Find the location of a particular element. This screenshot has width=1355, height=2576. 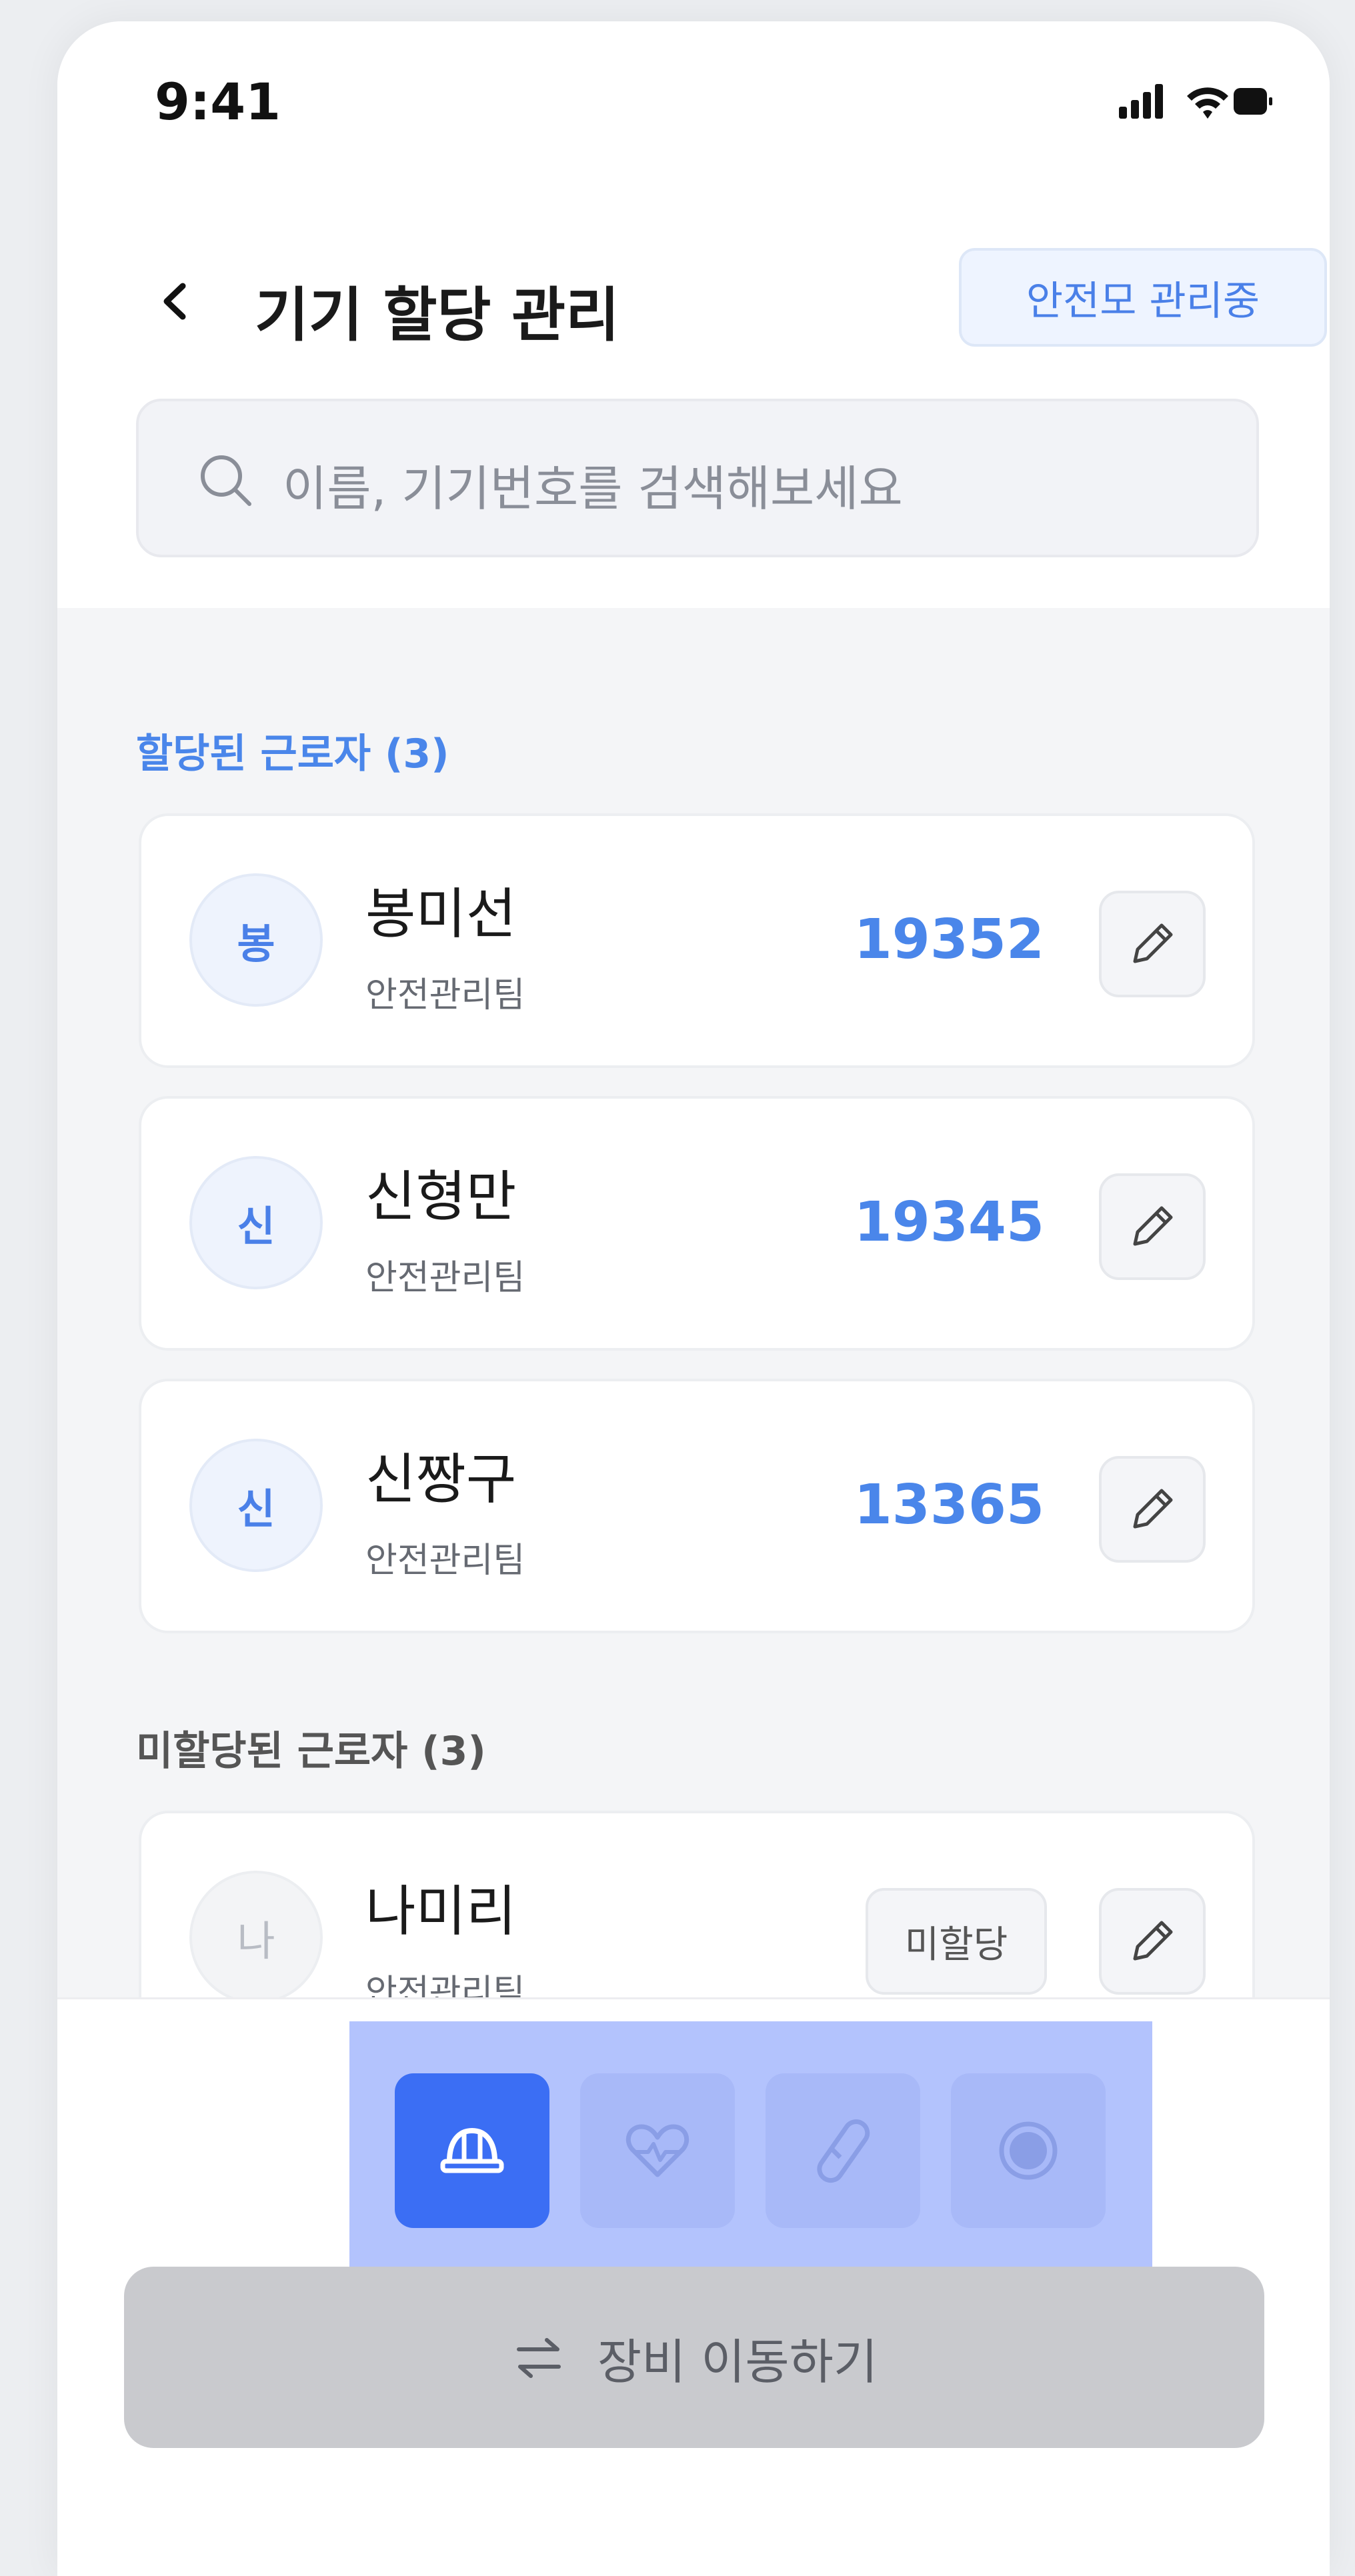

device-number: 19345 is located at coordinates (949, 1222).